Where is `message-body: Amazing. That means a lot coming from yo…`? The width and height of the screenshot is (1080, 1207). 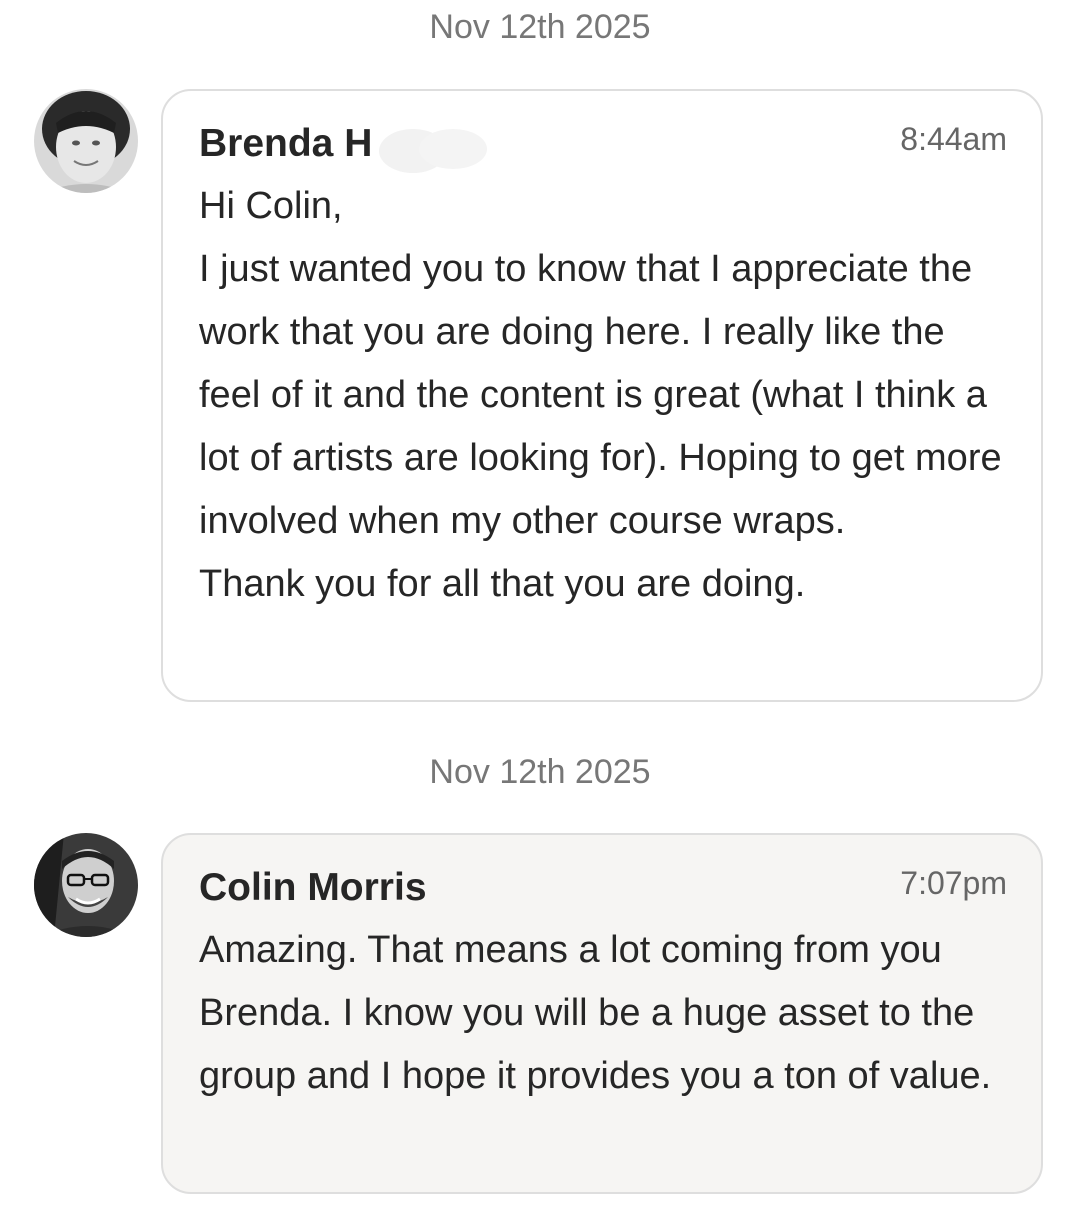
message-body: Amazing. That means a lot coming from yo… is located at coordinates (605, 1013).